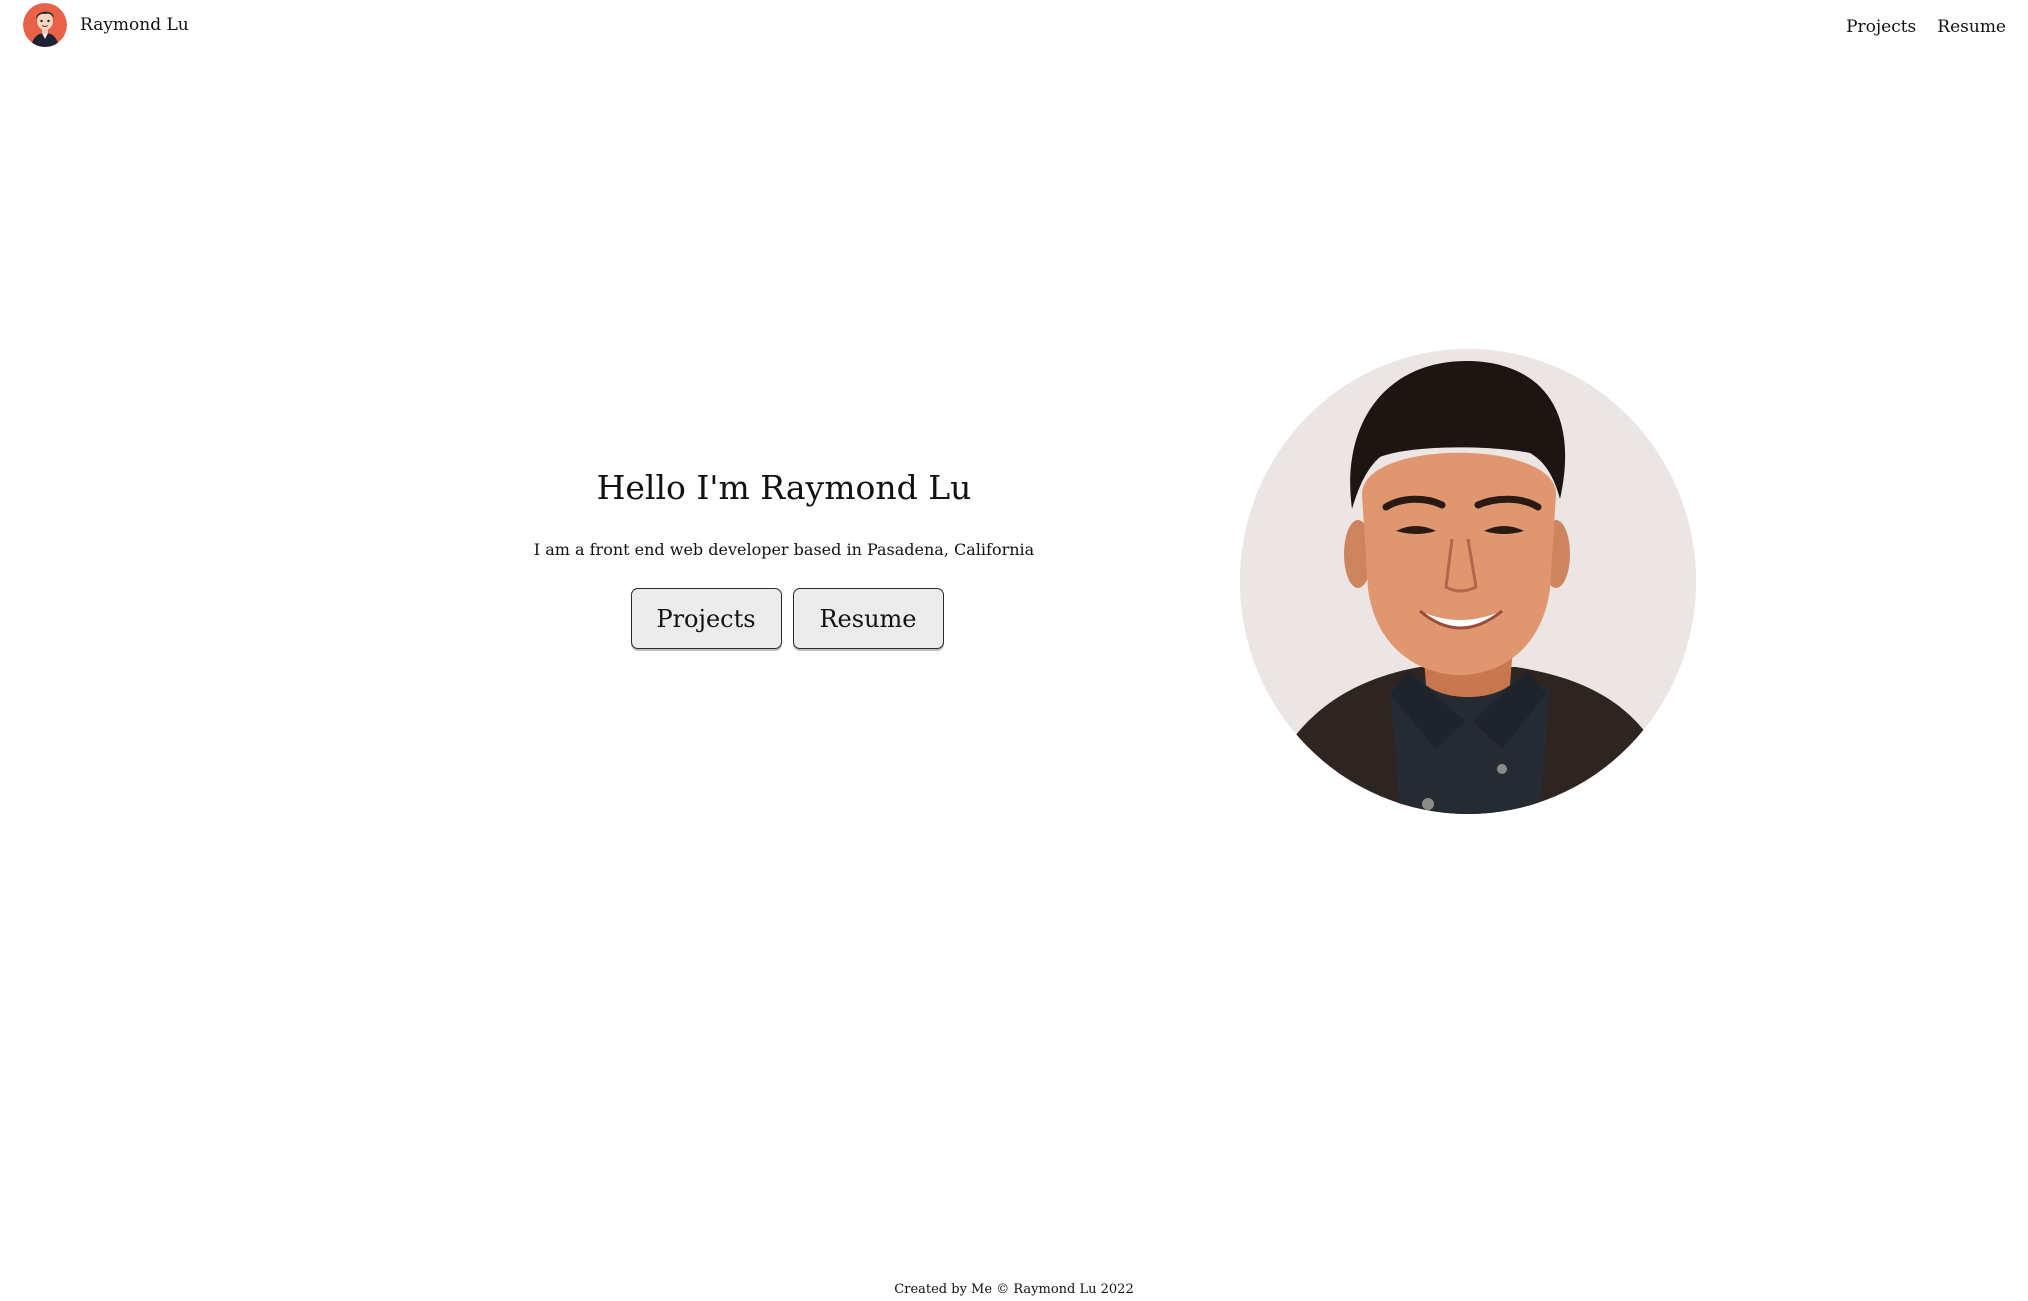 The height and width of the screenshot is (1301, 2028). I want to click on projects-button: Projects, so click(706, 618).